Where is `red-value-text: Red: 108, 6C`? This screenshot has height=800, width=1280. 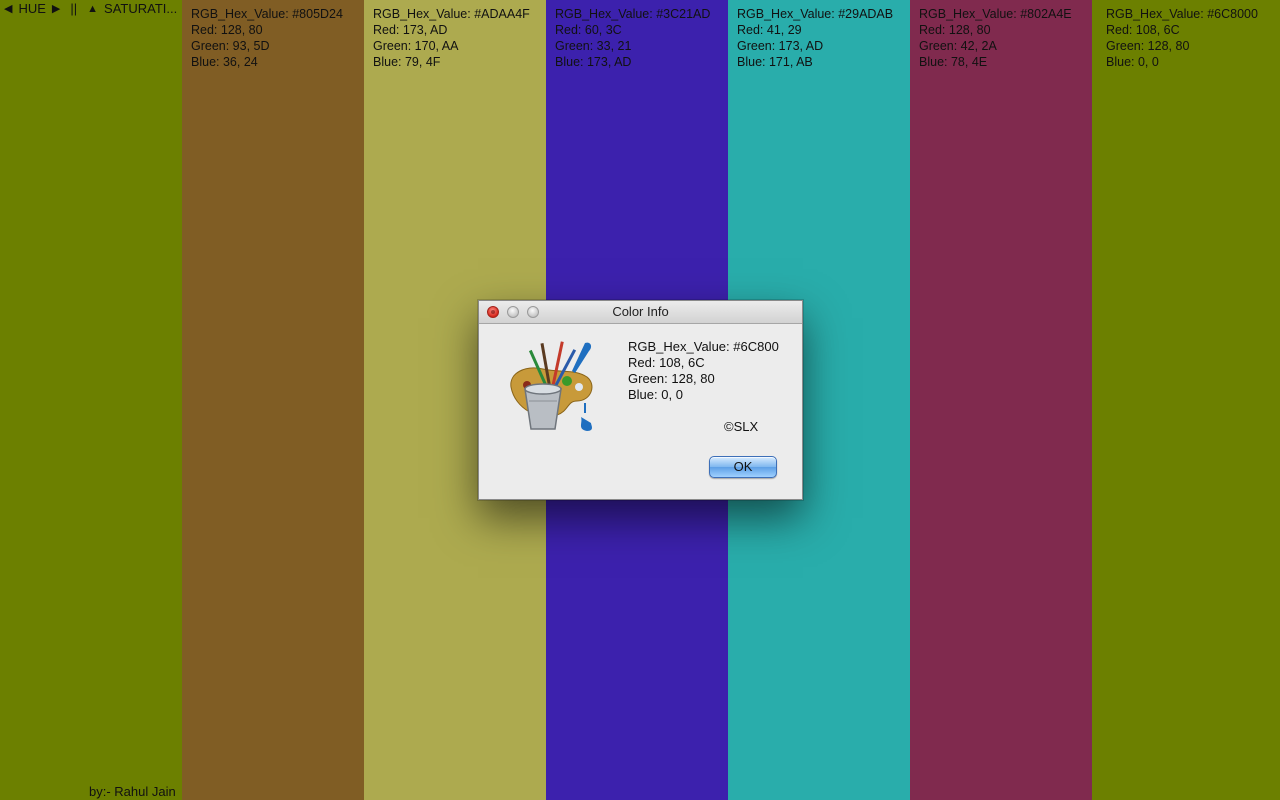
red-value-text: Red: 108, 6C is located at coordinates (1143, 30).